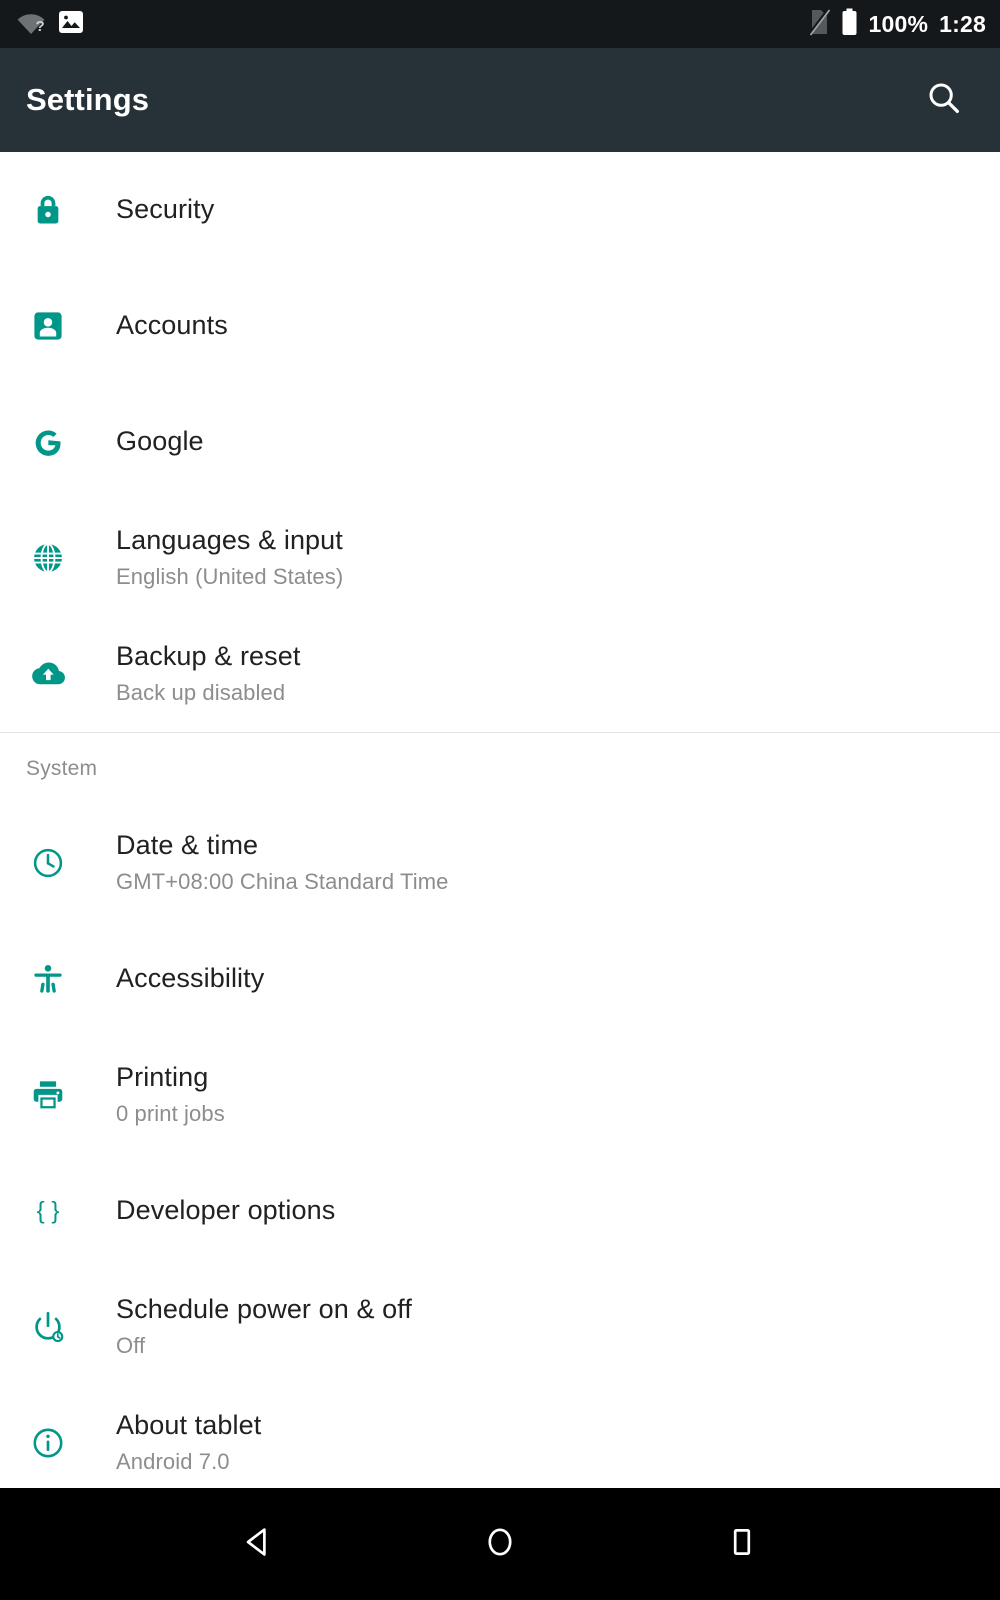 The image size is (1000, 1600). Describe the element at coordinates (500, 979) in the screenshot. I see `list-item-accessibility: Accessibility` at that location.